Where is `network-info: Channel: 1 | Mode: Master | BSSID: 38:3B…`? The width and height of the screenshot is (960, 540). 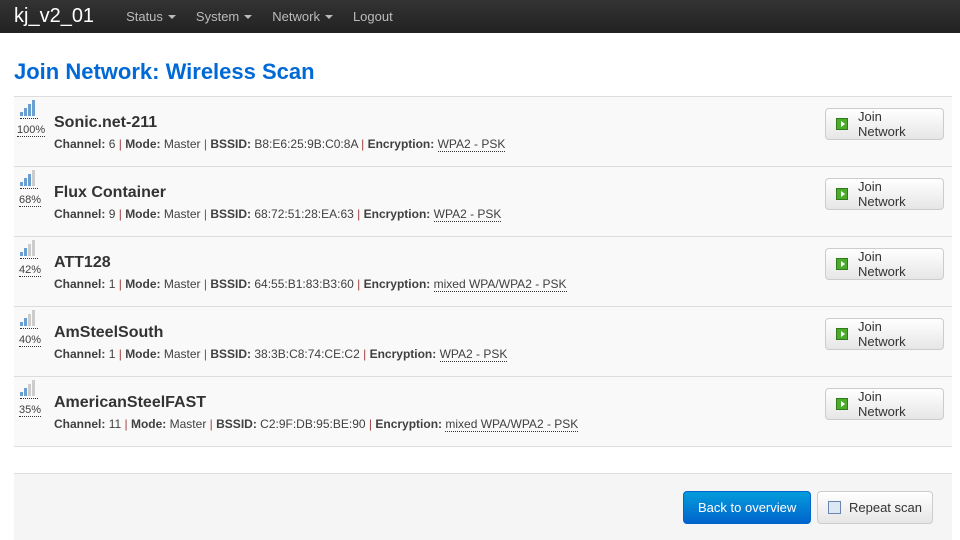
network-info: Channel: 1 | Mode: Master | BSSID: 38:3B… is located at coordinates (281, 354).